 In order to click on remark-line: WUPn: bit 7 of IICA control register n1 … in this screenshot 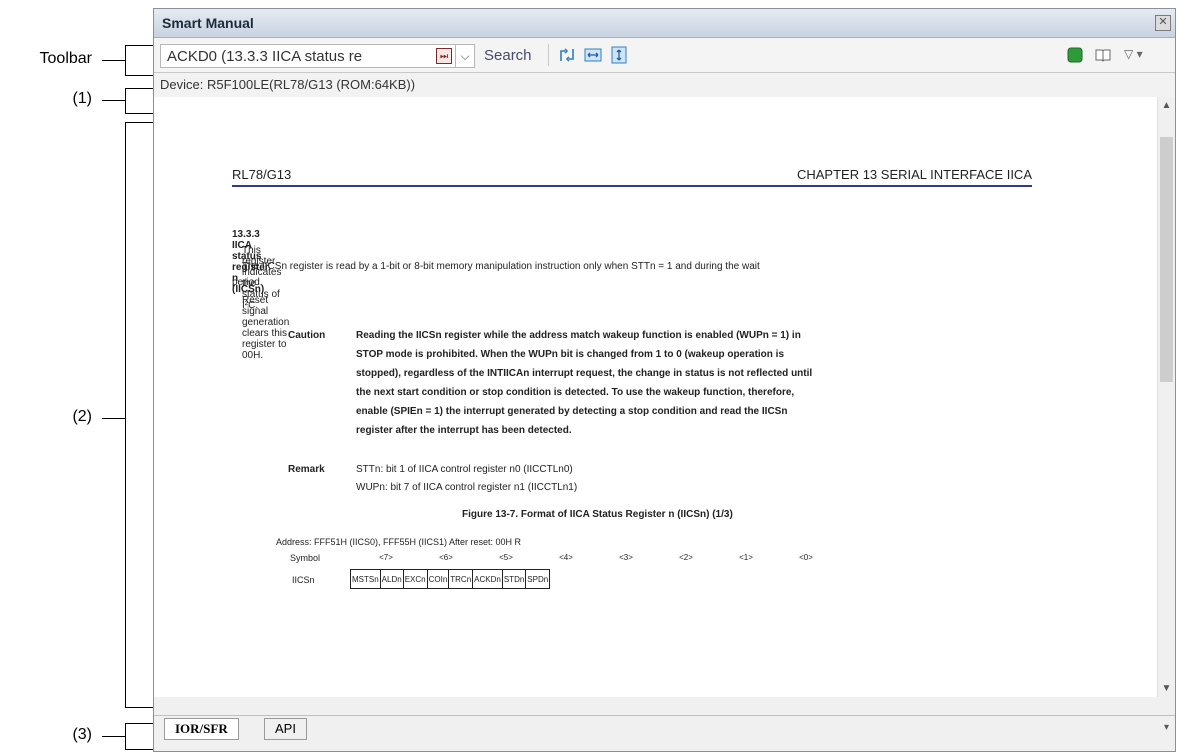, I will do `click(467, 487)`.